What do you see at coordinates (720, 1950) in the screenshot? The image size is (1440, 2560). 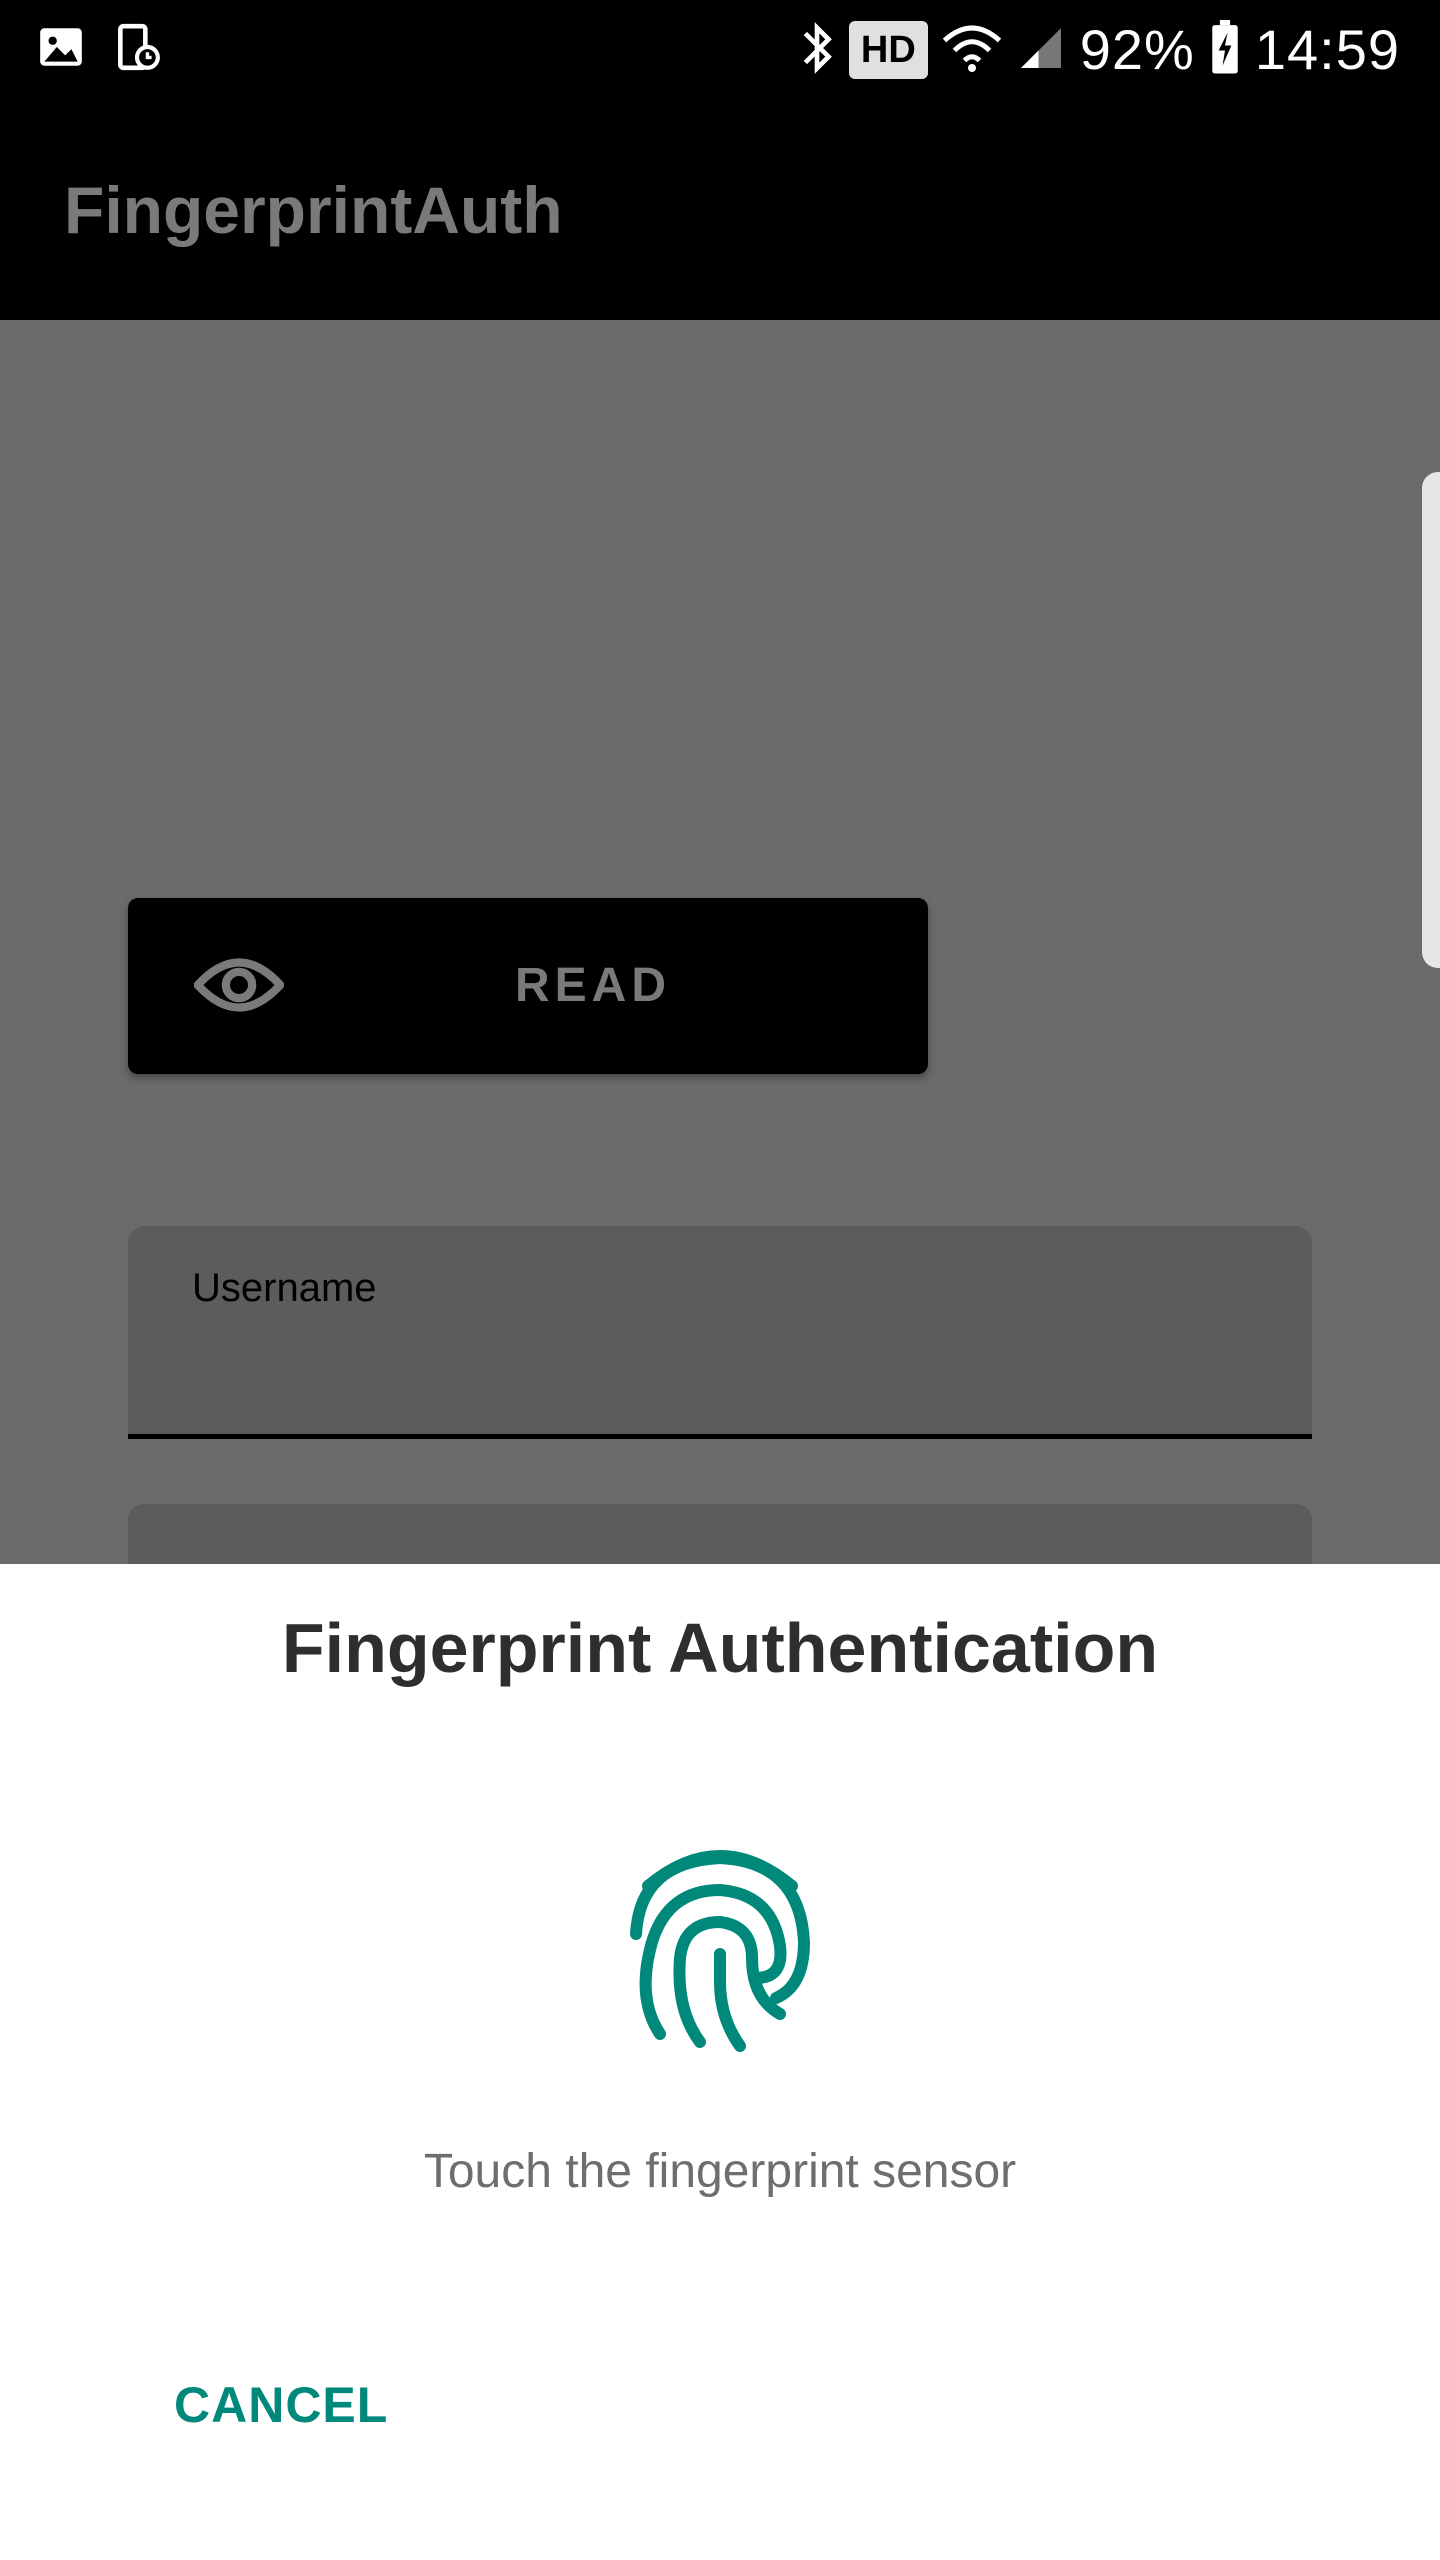 I see `fingerprint-icon` at bounding box center [720, 1950].